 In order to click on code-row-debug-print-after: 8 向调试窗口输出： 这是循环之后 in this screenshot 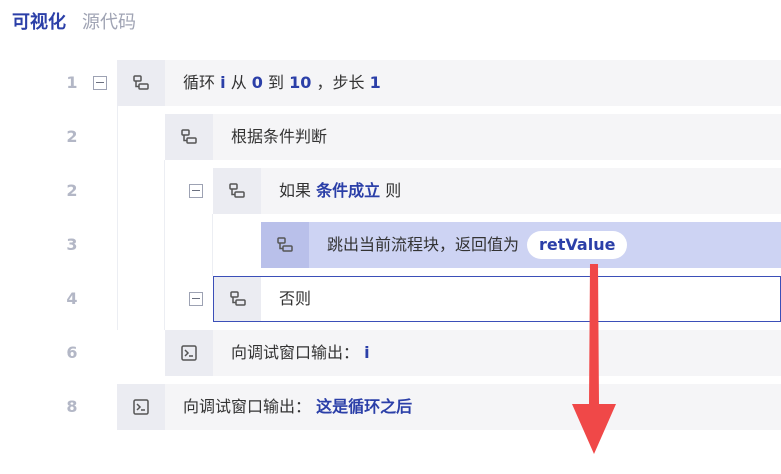, I will do `click(390, 407)`.